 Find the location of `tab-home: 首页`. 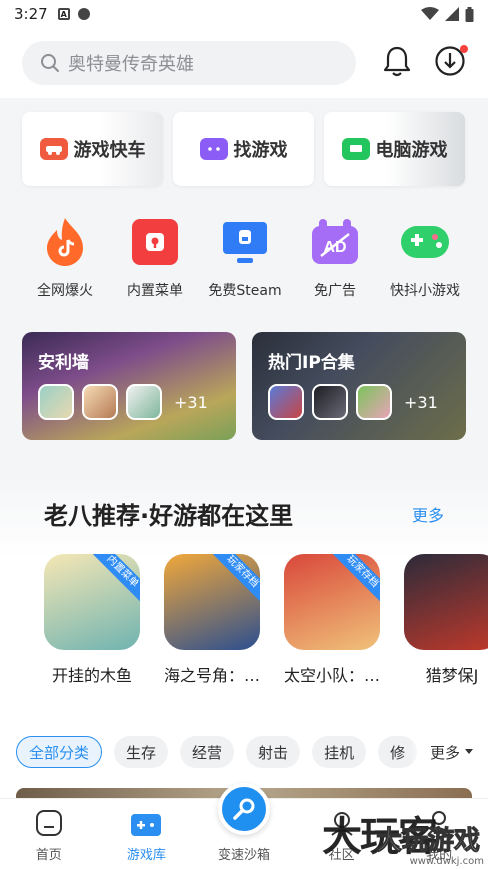

tab-home: 首页 is located at coordinates (49, 834).